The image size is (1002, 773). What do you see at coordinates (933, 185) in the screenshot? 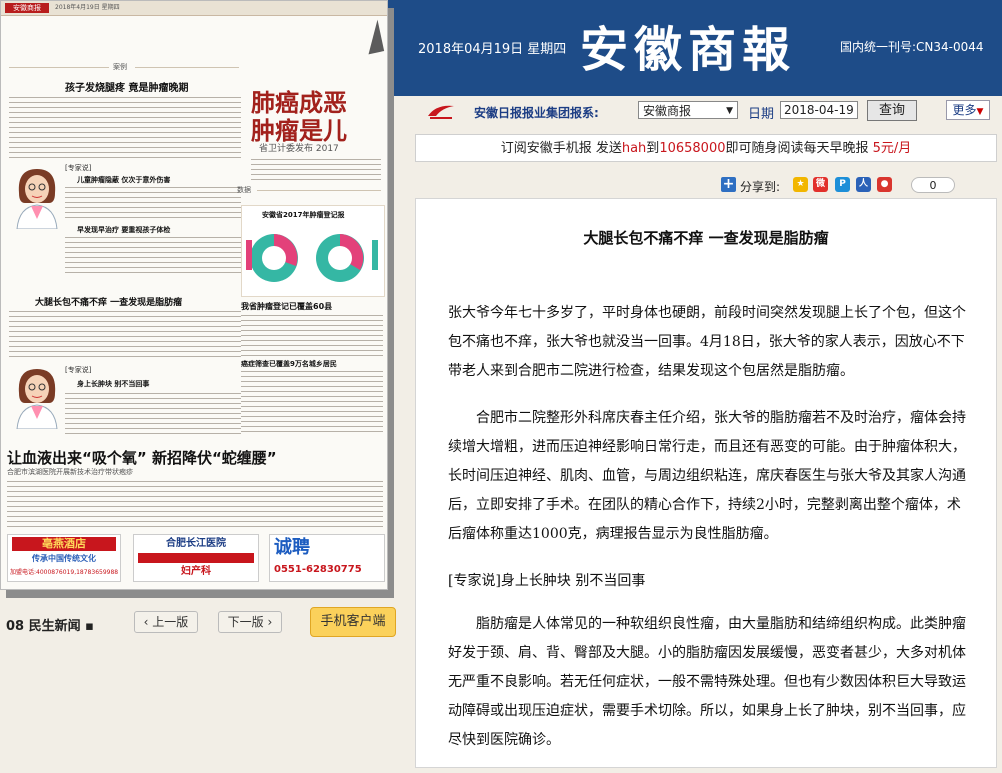
I see `share-count: 0` at bounding box center [933, 185].